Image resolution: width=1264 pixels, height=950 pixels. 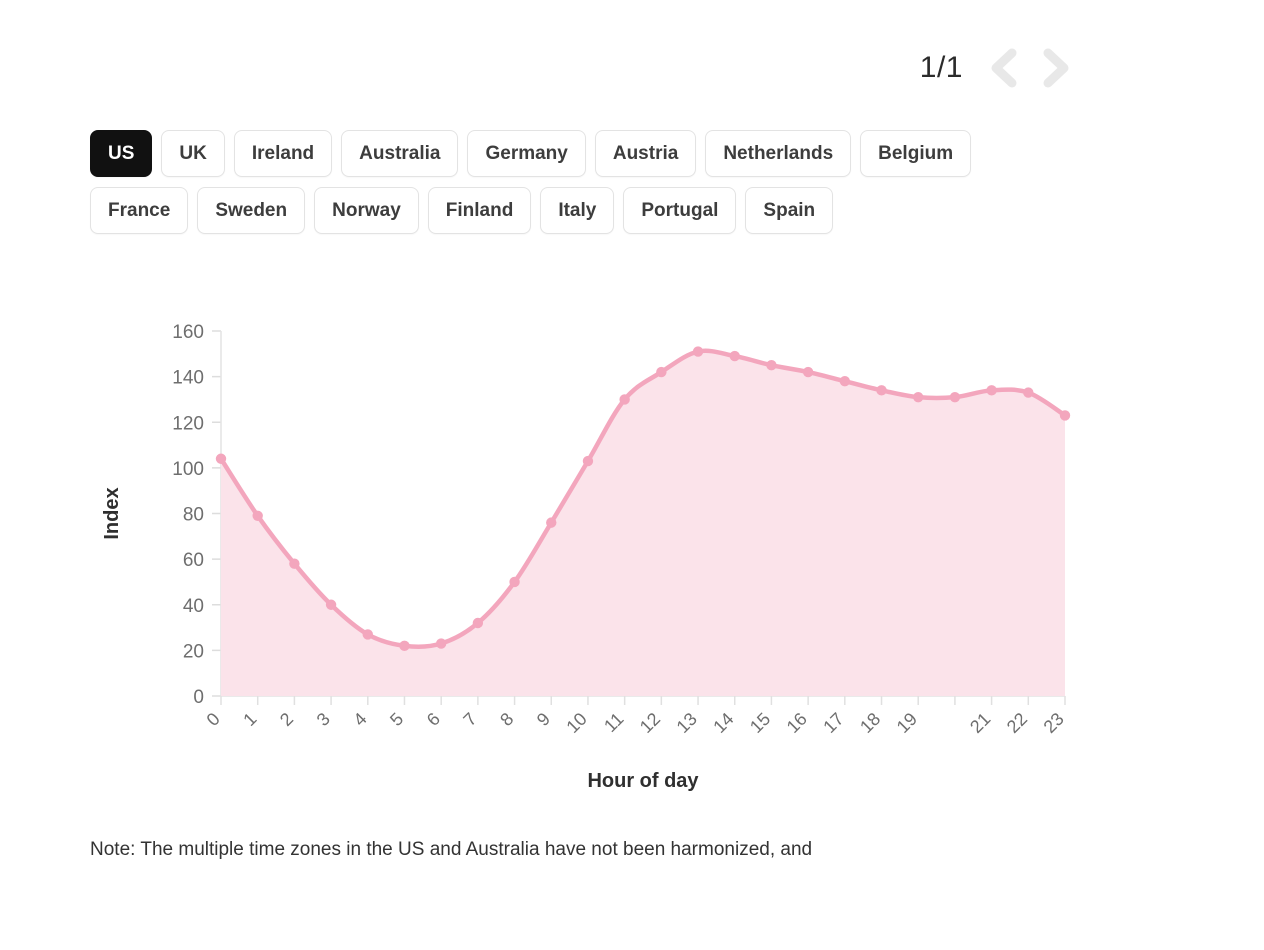 What do you see at coordinates (833, 723) in the screenshot?
I see `x-axis-tick-label: 17` at bounding box center [833, 723].